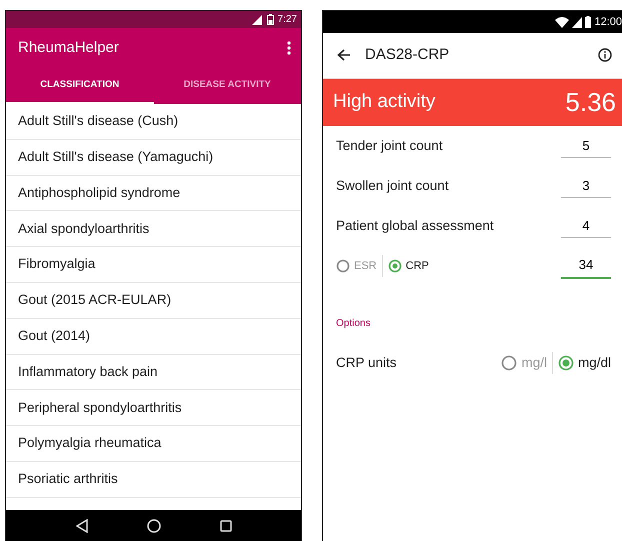 The image size is (622, 541). I want to click on app-title: RheumaHelper, so click(68, 48).